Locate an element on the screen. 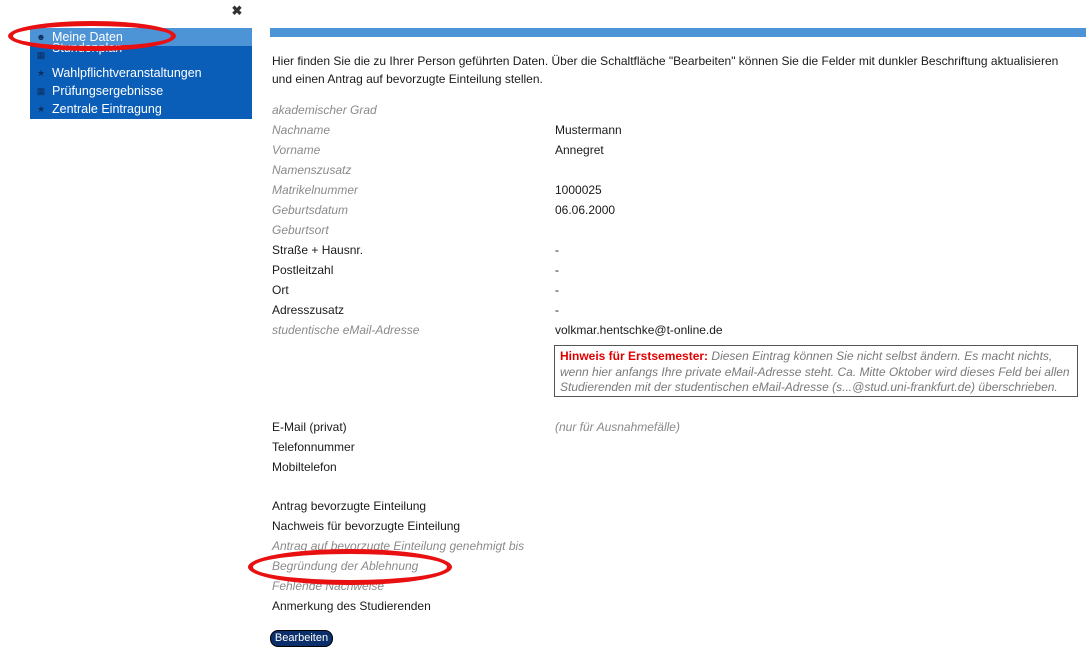 This screenshot has width=1086, height=657. sidebar-item-zentrale-eintragung: ★ Zentrale Eintragung is located at coordinates (141, 109).